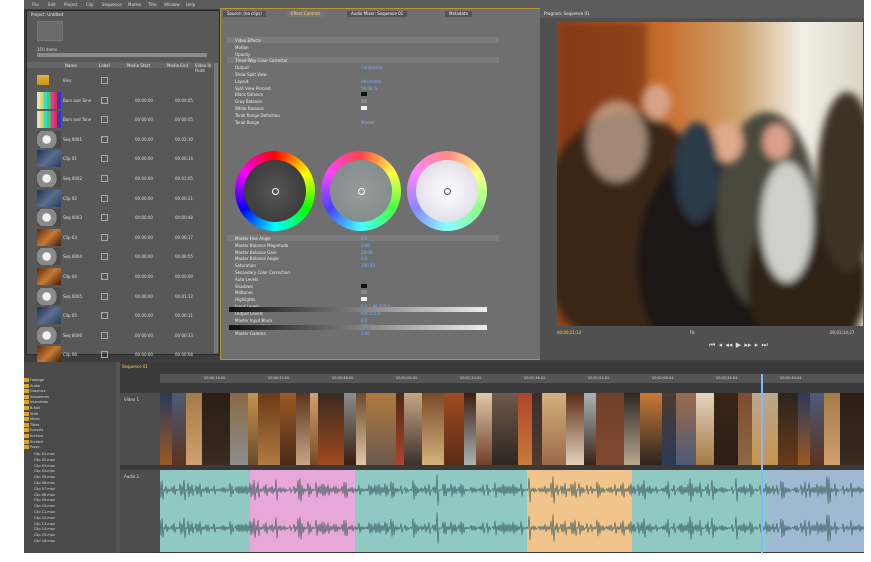  Describe the element at coordinates (358, 309) in the screenshot. I see `input-levels-slider` at that location.